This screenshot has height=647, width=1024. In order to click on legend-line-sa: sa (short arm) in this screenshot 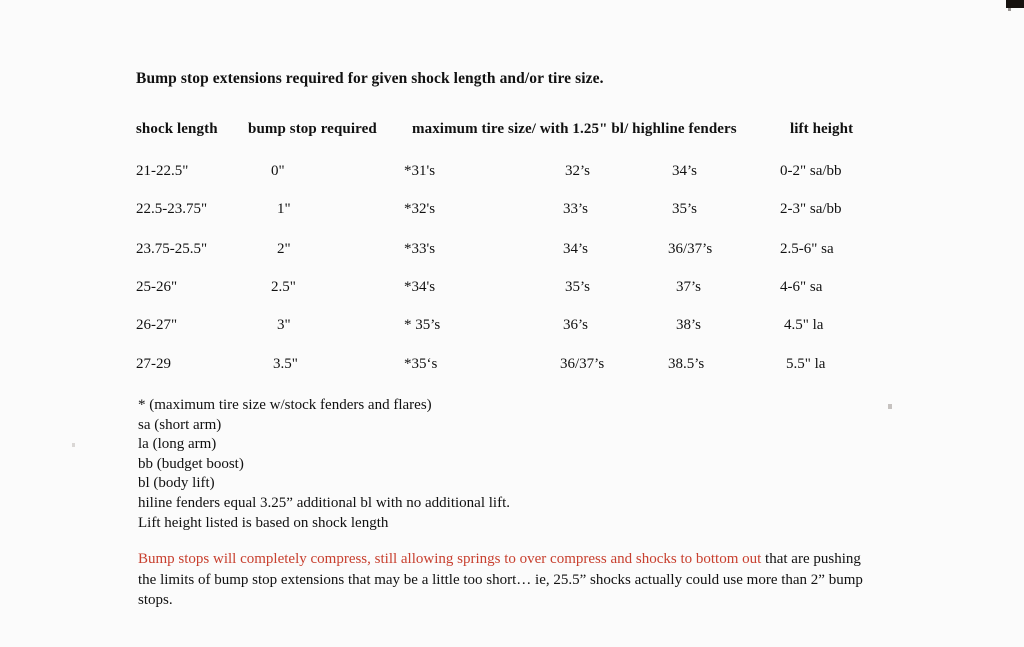, I will do `click(180, 424)`.